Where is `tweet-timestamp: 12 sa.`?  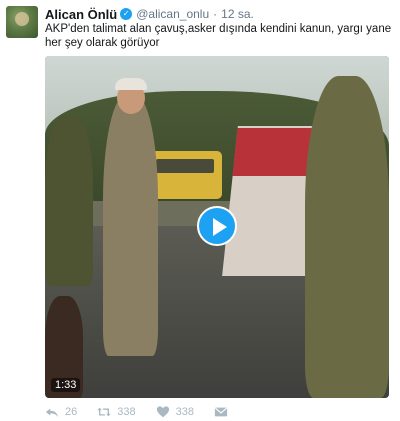 tweet-timestamp: 12 sa. is located at coordinates (237, 14).